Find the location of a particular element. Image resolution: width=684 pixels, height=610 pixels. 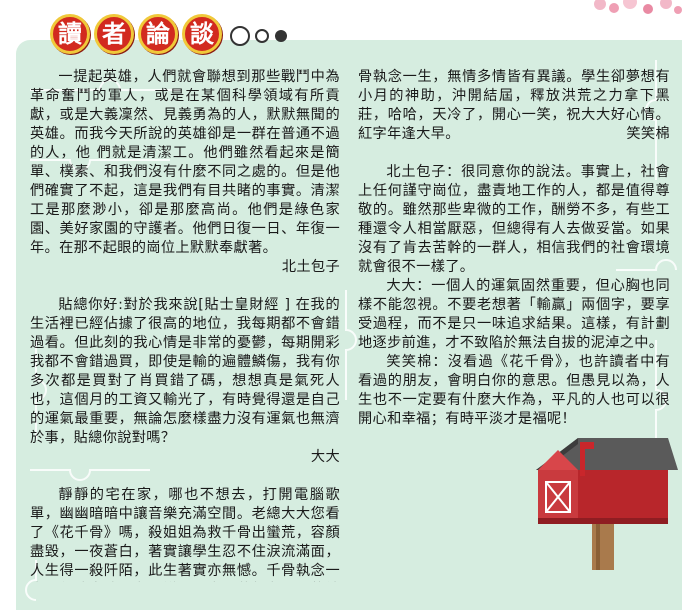

title-char-2: 者 is located at coordinates (114, 34).